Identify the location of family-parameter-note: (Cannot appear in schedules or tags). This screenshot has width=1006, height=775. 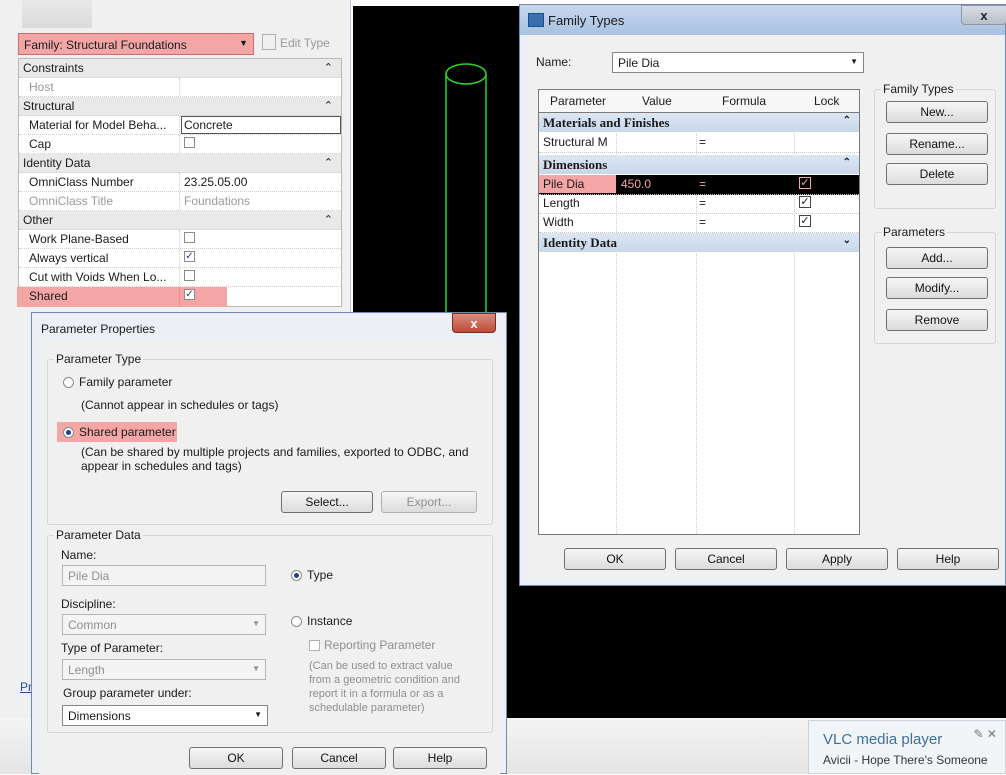
(180, 405).